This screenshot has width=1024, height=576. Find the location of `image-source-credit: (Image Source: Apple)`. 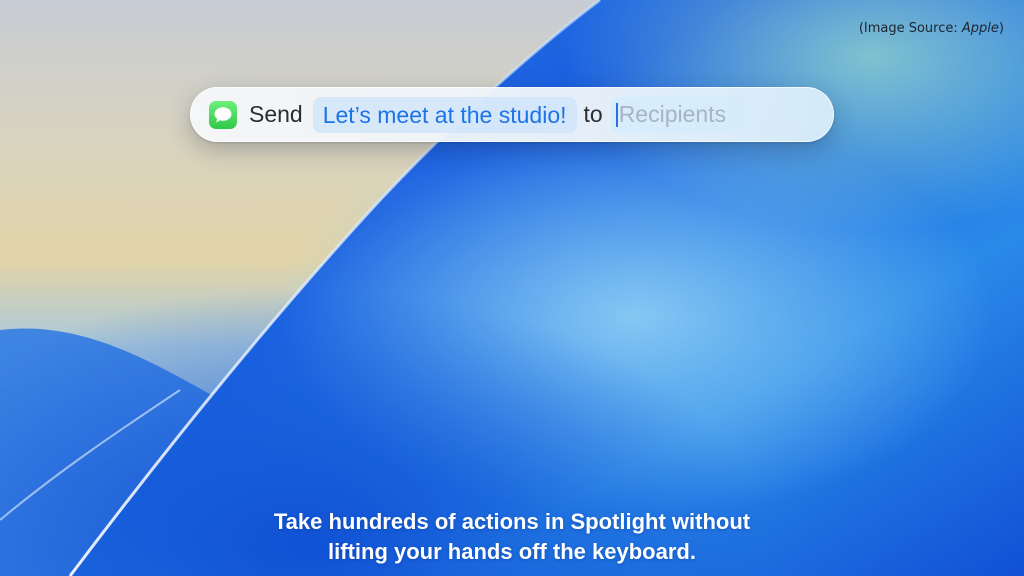

image-source-credit: (Image Source: Apple) is located at coordinates (931, 28).